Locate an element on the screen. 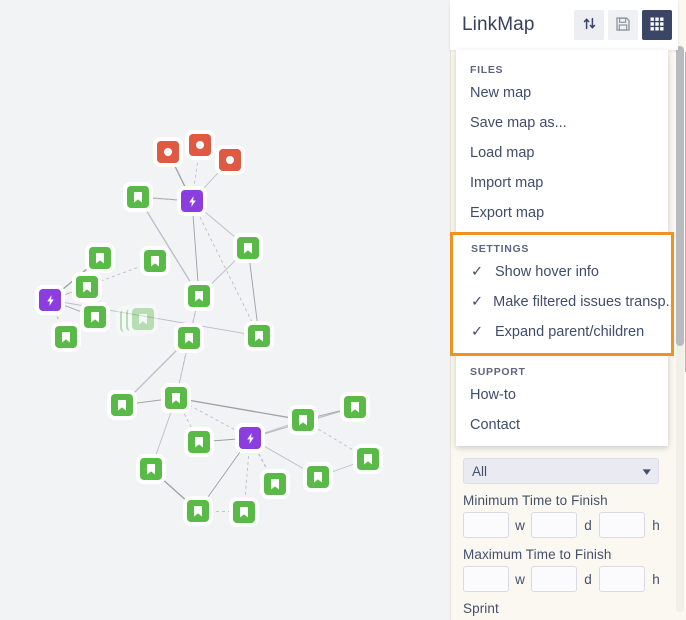 The height and width of the screenshot is (620, 686). unit-weeks-label-2: w is located at coordinates (520, 579).